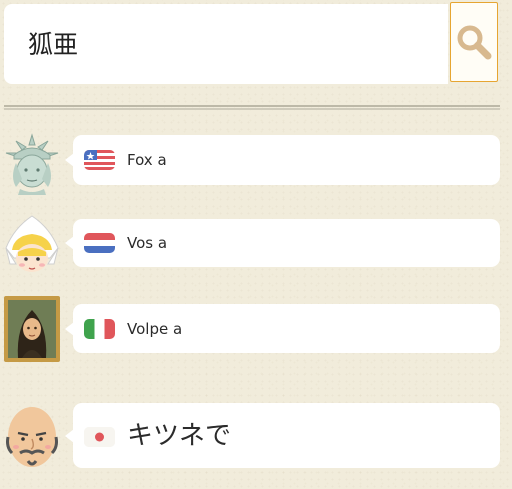  What do you see at coordinates (99, 160) in the screenshot?
I see `flag-usa-icon` at bounding box center [99, 160].